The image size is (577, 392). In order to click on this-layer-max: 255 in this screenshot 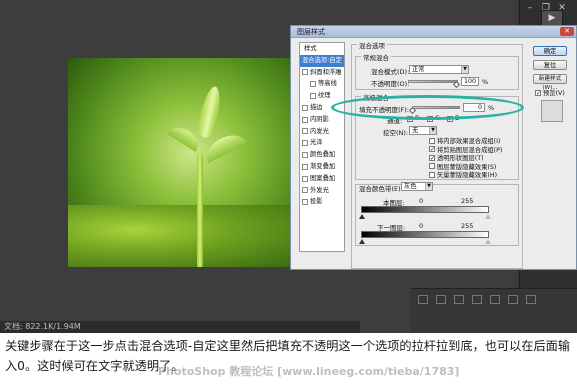, I will do `click(467, 201)`.